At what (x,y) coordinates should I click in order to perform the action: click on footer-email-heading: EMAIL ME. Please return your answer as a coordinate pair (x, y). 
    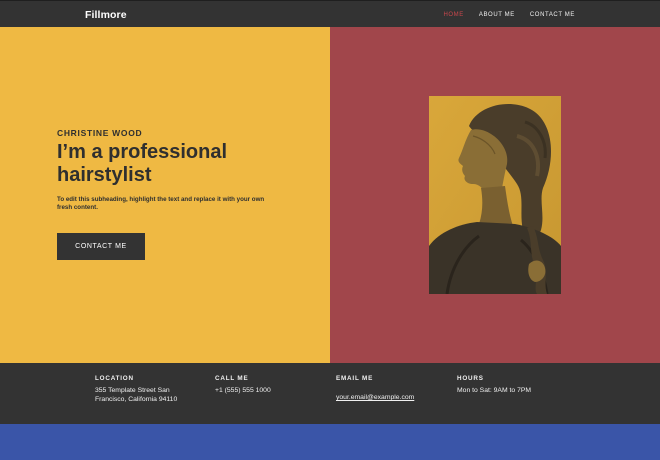
    Looking at the image, I should click on (355, 378).